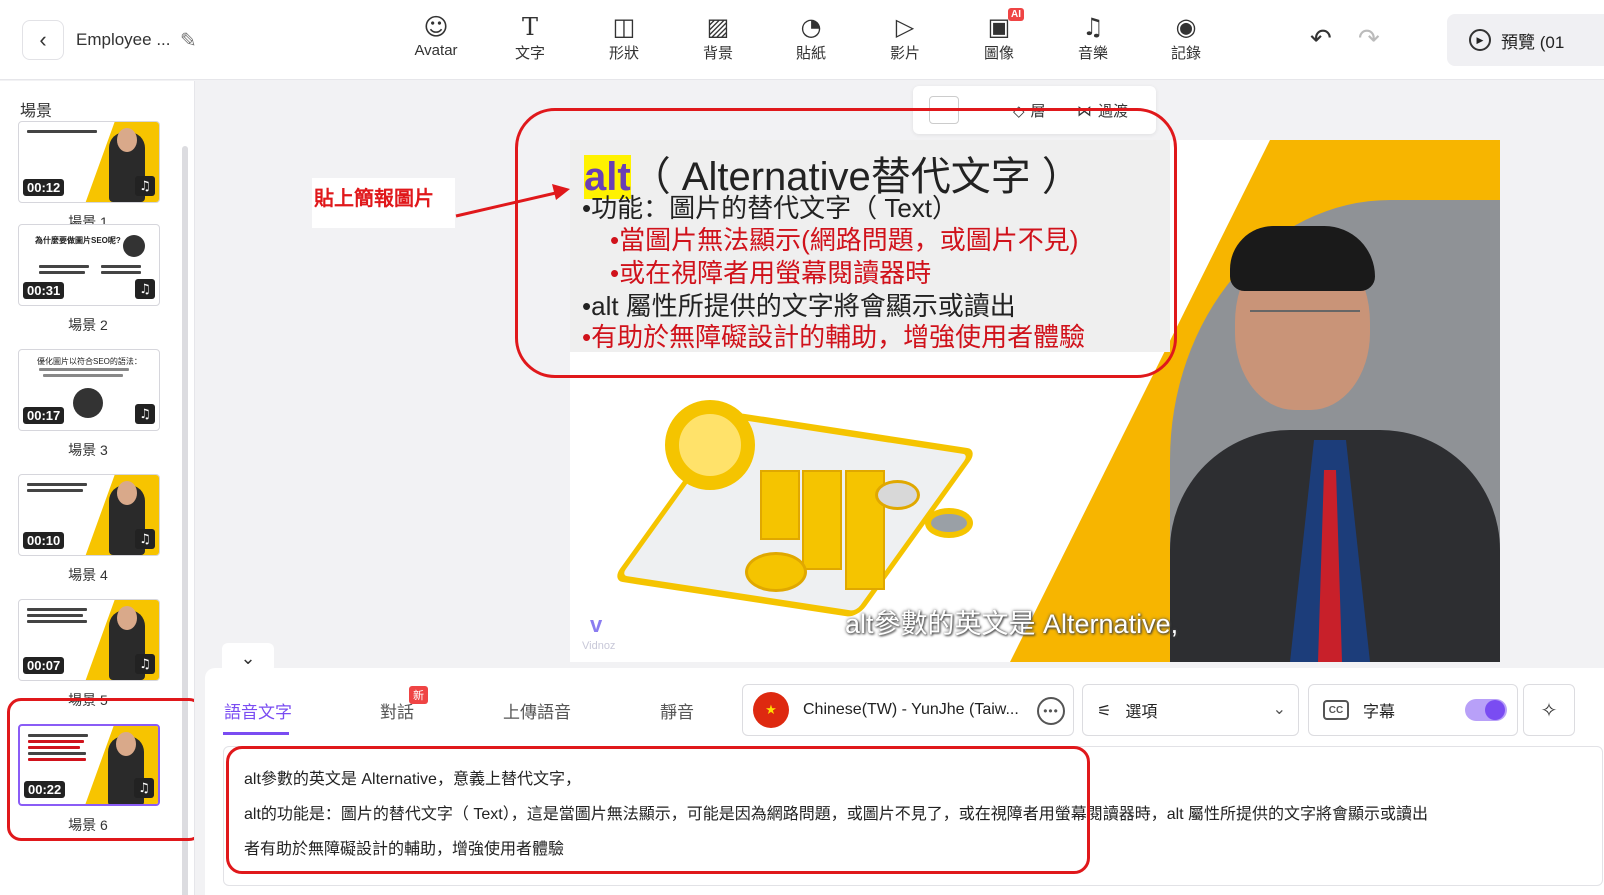 This screenshot has width=1604, height=895. I want to click on options-dropdown: ⚟ 選項 ⌄, so click(1190, 710).